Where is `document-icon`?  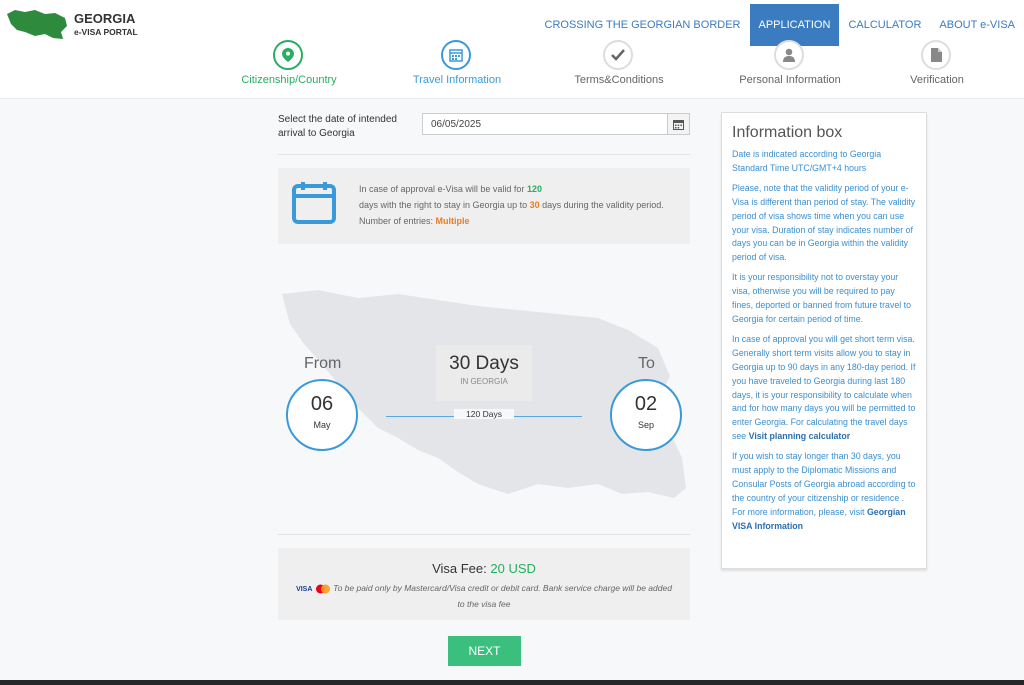 document-icon is located at coordinates (936, 55).